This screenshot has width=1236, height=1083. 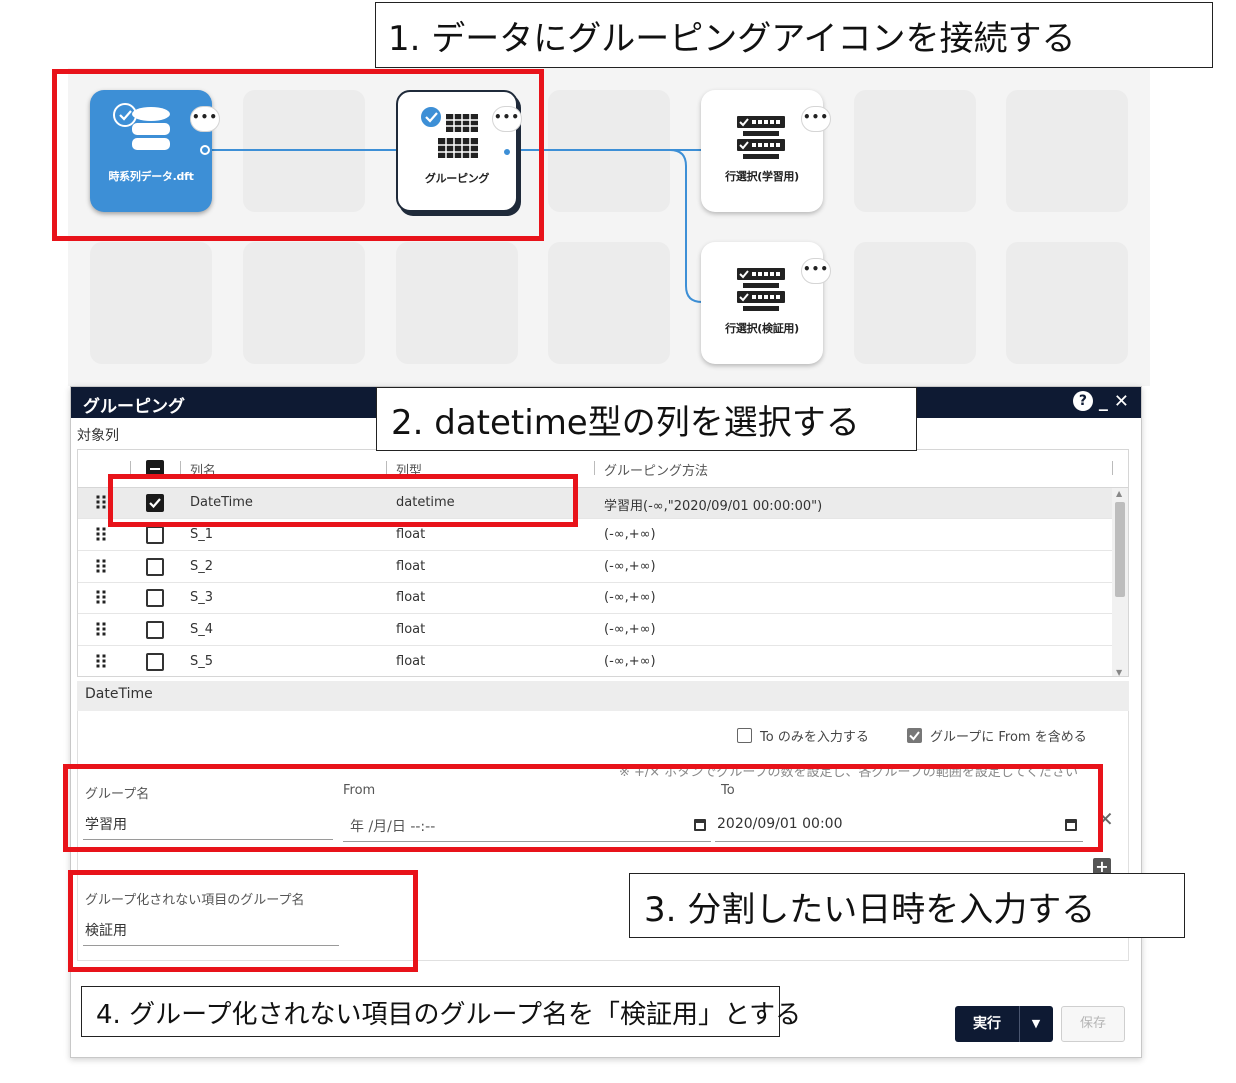 I want to click on table-row: S_4 float (-∞,+∞), so click(x=596, y=631).